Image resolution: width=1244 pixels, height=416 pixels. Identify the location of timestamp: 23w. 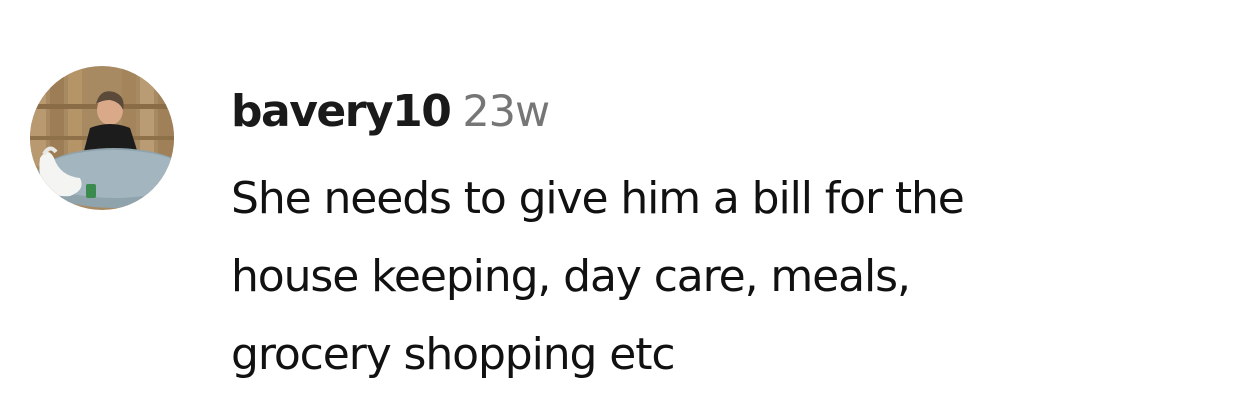
(506, 112).